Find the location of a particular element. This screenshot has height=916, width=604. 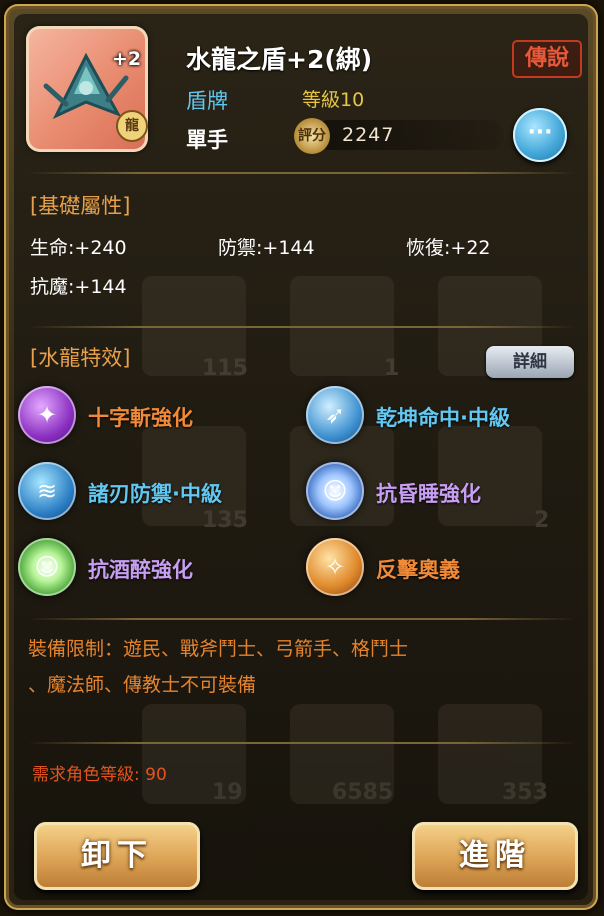

rarity-badge: 傳說 is located at coordinates (547, 59).